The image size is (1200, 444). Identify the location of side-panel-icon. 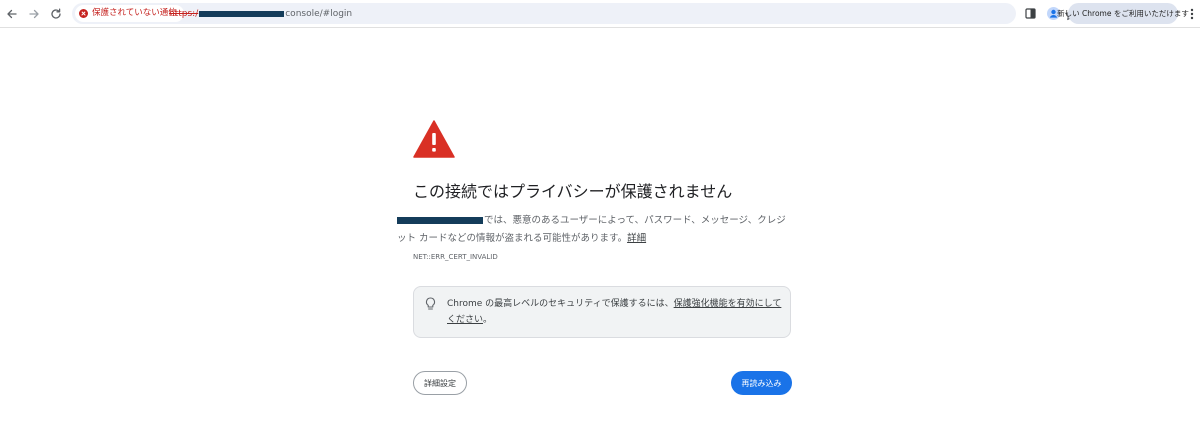
(1030, 13).